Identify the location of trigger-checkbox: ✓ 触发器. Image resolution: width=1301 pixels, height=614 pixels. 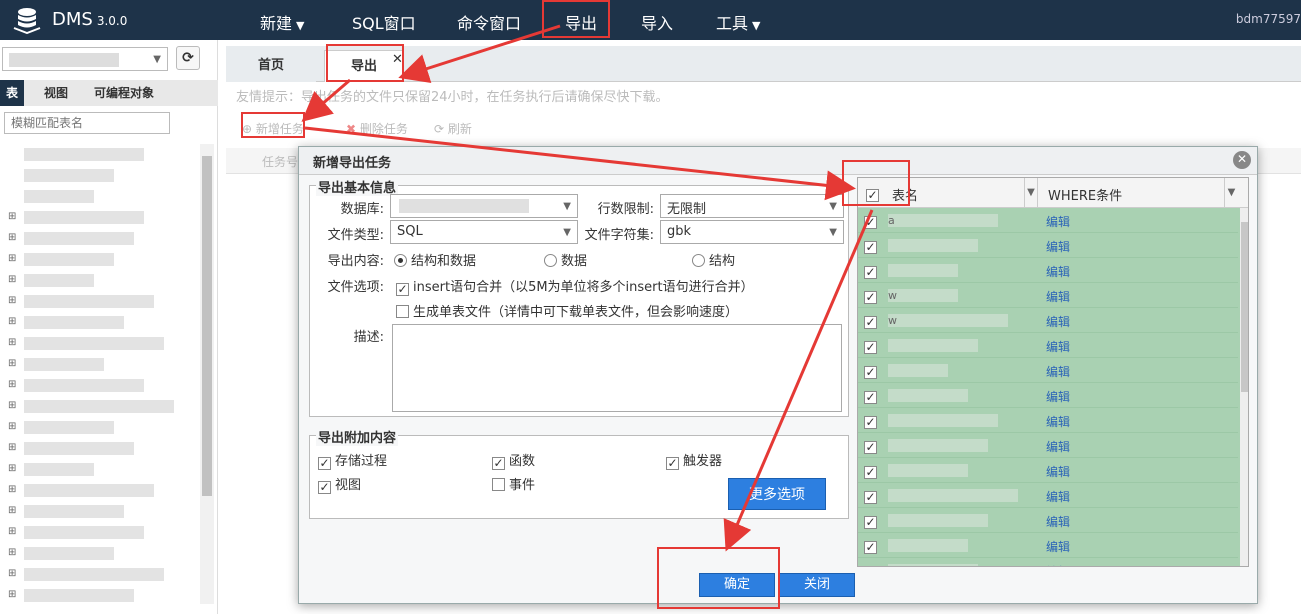
(694, 460).